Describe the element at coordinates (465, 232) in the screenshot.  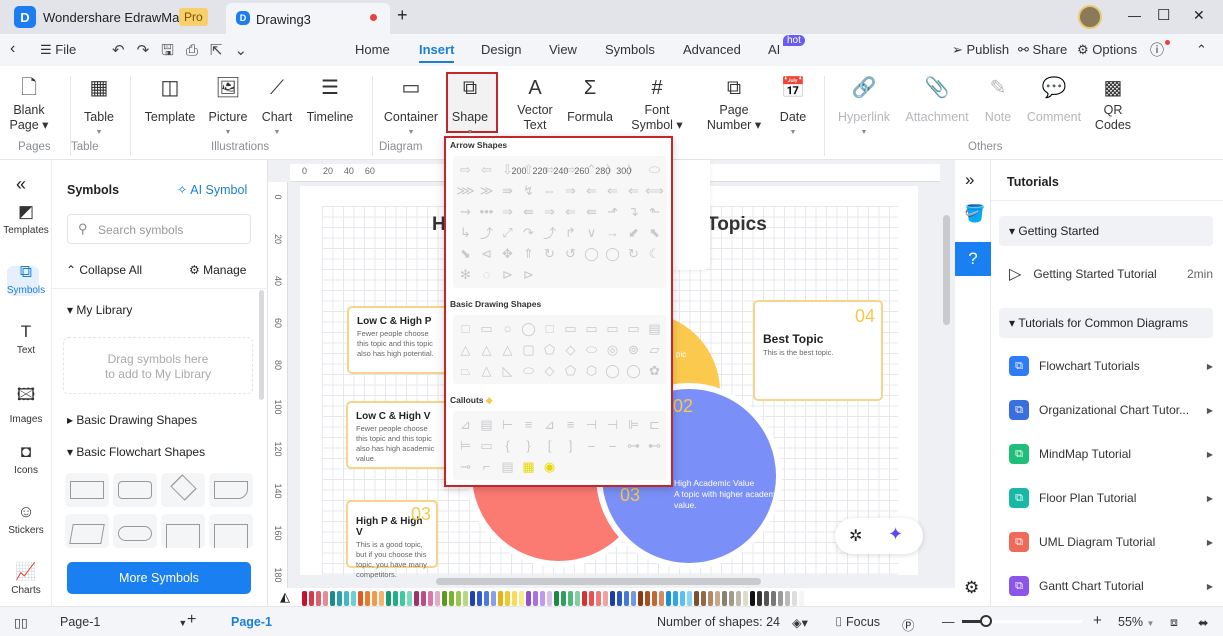
I see `arrow-shape-item: ↳` at that location.